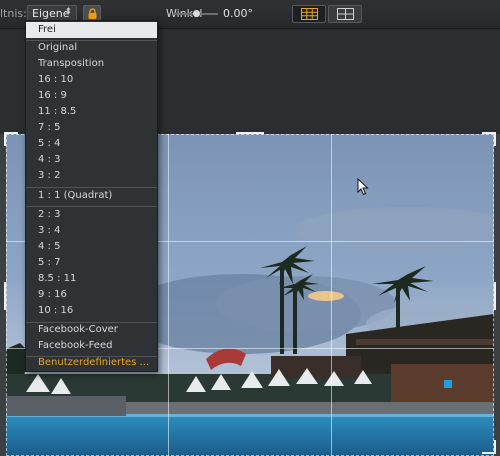  Describe the element at coordinates (91, 176) in the screenshot. I see `menu-item-3-2: 3 : 2` at that location.